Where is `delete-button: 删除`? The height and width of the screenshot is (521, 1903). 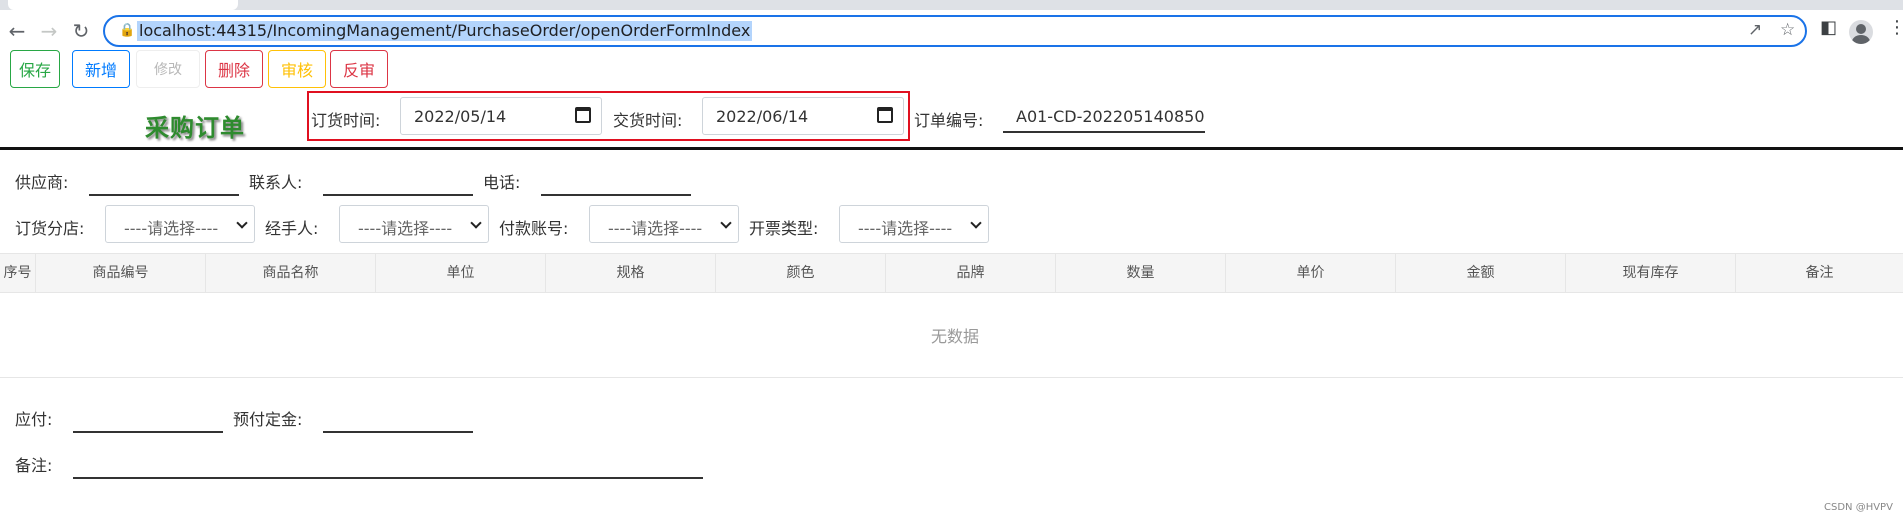 delete-button: 删除 is located at coordinates (234, 69).